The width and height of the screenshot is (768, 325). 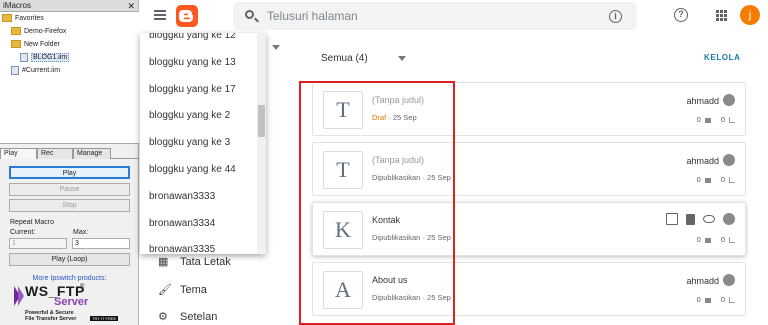 What do you see at coordinates (390, 280) in the screenshot?
I see `post-title: About us` at bounding box center [390, 280].